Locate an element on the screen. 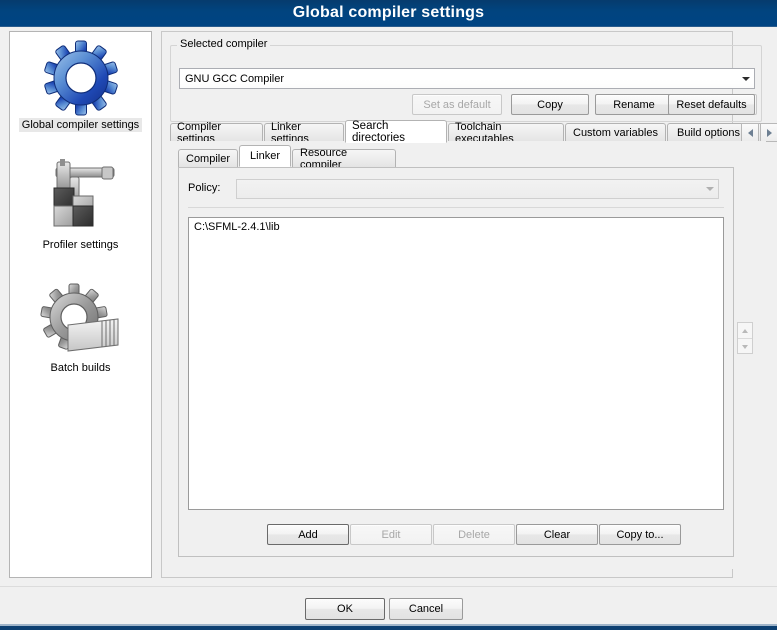 The height and width of the screenshot is (630, 777). list-item: C:\SFML-2.4.1\lib is located at coordinates (456, 225).